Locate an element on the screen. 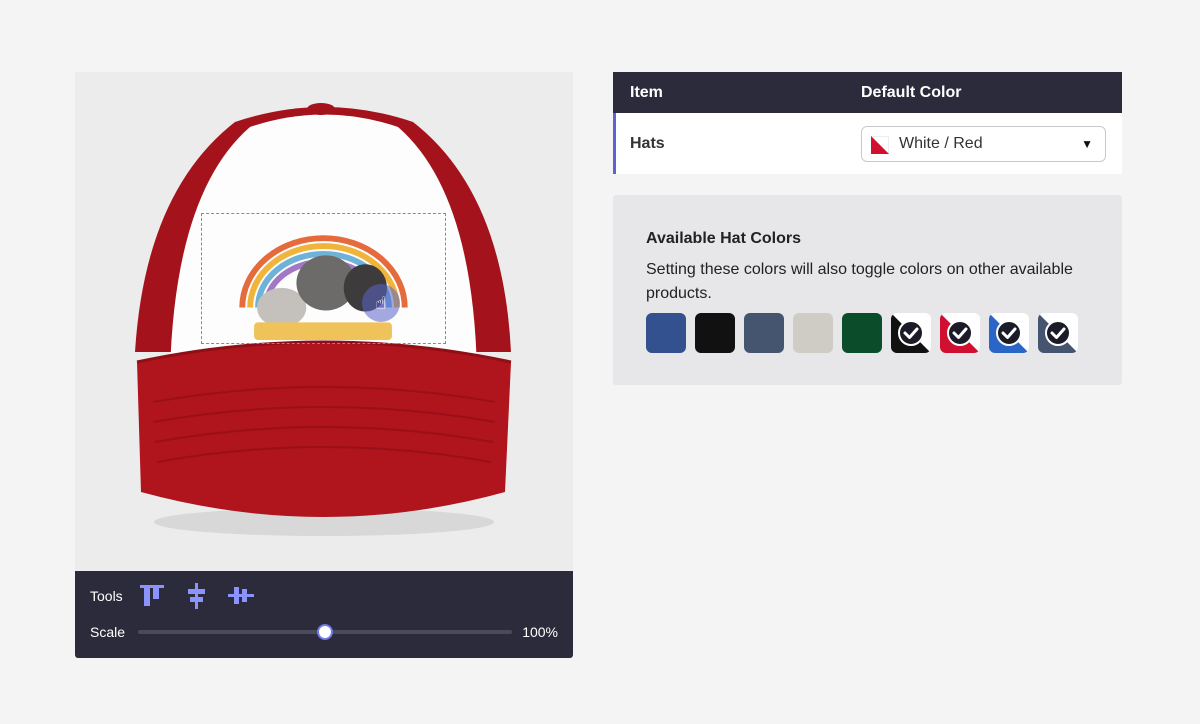 This screenshot has height=724, width=1200. scale-slider-thumb is located at coordinates (325, 632).